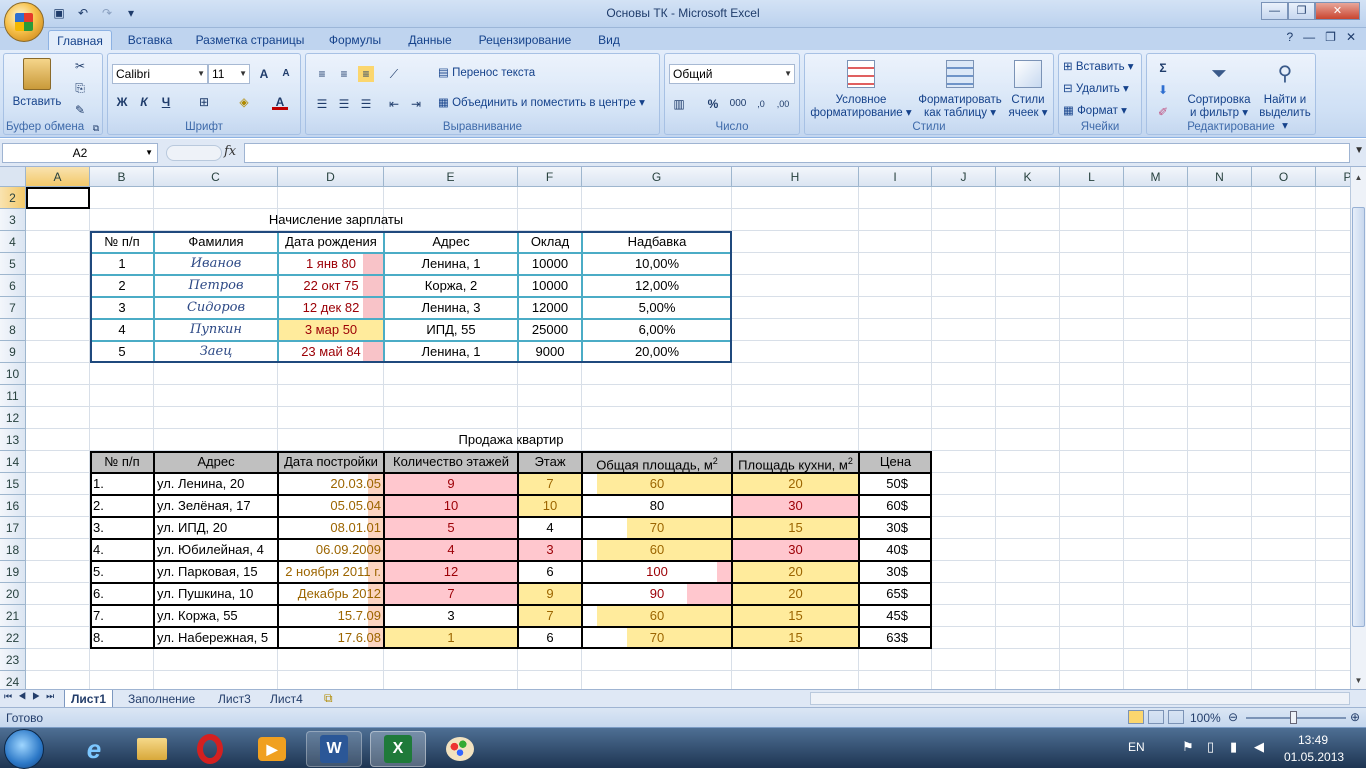 The image size is (1366, 769). I want to click on horizontal-scrollbar, so click(1080, 698).